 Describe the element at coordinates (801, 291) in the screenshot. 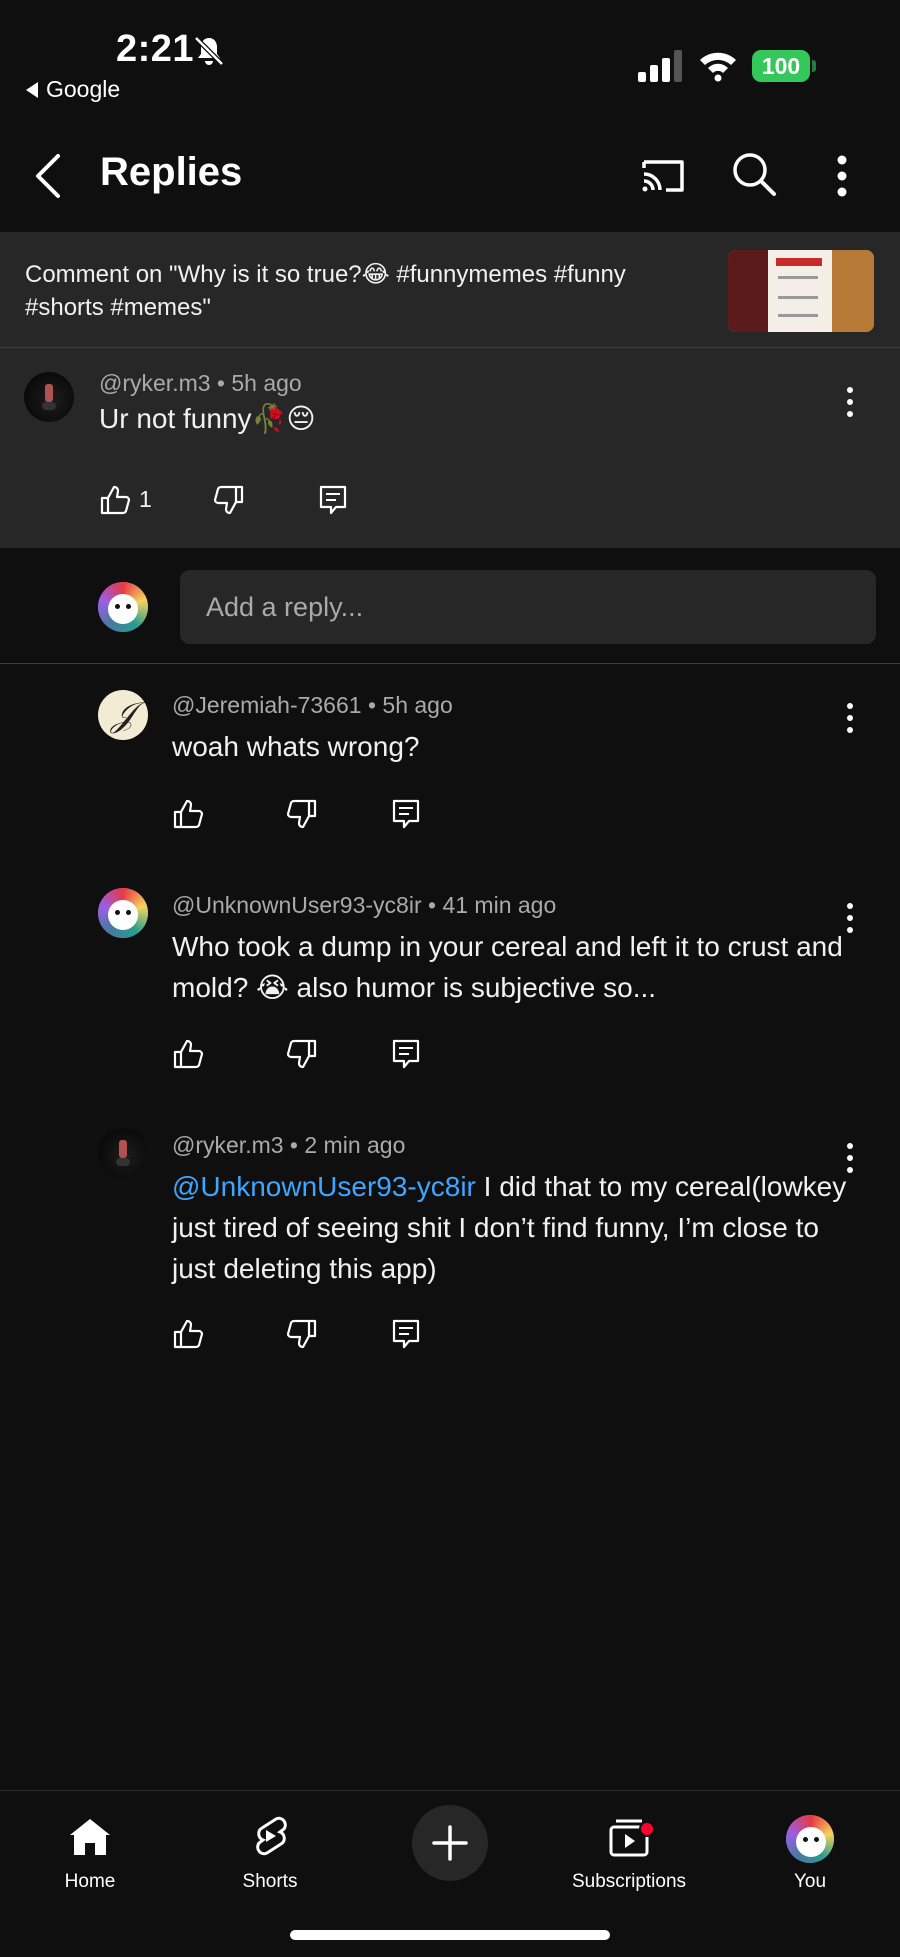

I see `video-thumbnail` at that location.